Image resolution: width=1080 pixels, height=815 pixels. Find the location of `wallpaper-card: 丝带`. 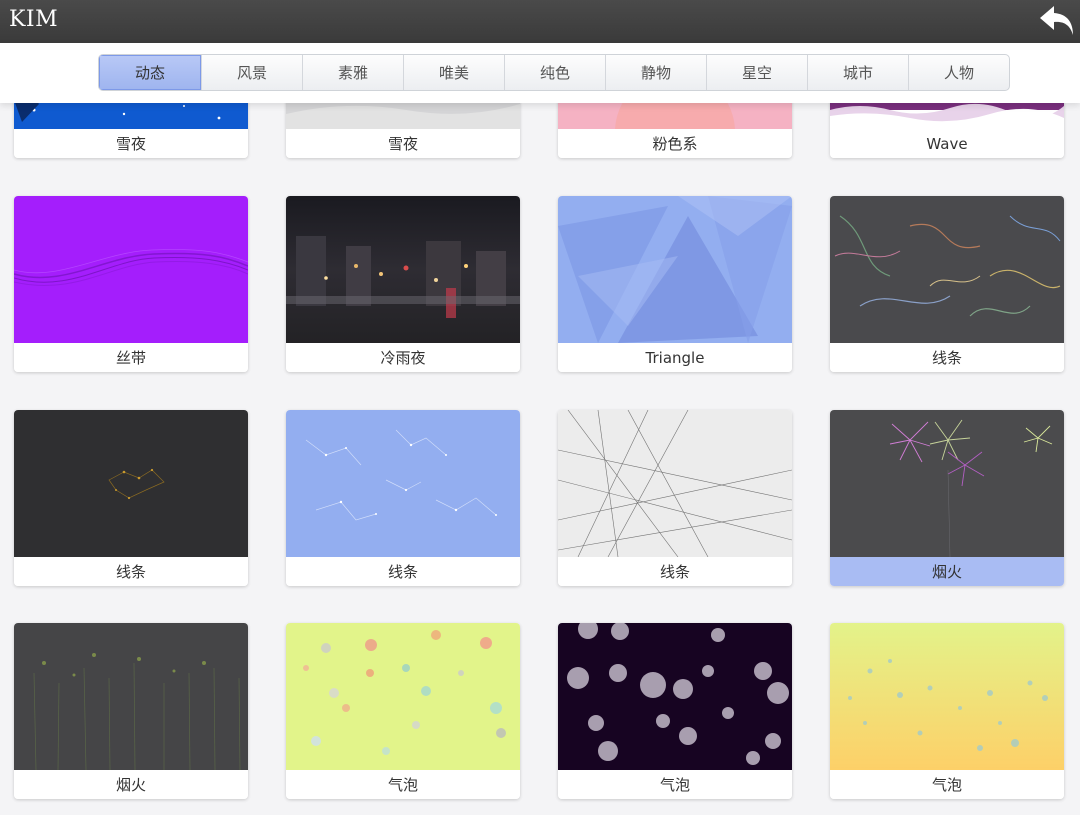

wallpaper-card: 丝带 is located at coordinates (131, 284).